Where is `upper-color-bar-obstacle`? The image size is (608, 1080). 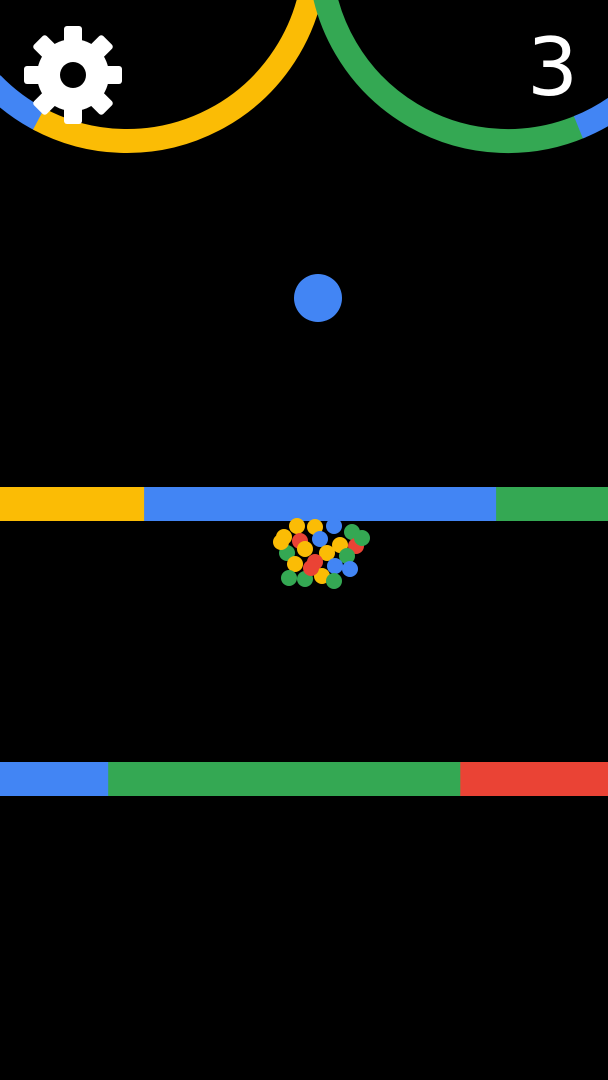
upper-color-bar-obstacle is located at coordinates (304, 504).